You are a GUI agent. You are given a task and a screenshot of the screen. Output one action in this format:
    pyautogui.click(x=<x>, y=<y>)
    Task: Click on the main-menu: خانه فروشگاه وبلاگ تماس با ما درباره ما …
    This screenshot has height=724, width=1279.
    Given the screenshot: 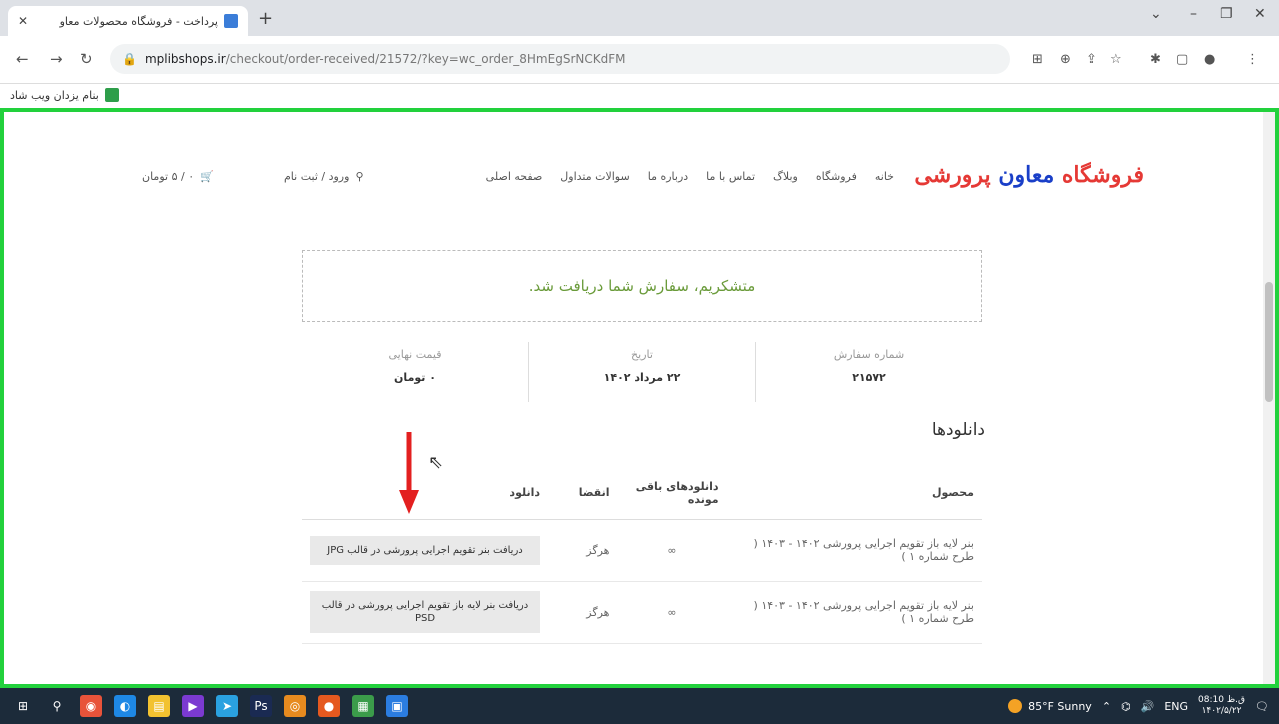 What is the action you would take?
    pyautogui.click(x=690, y=176)
    